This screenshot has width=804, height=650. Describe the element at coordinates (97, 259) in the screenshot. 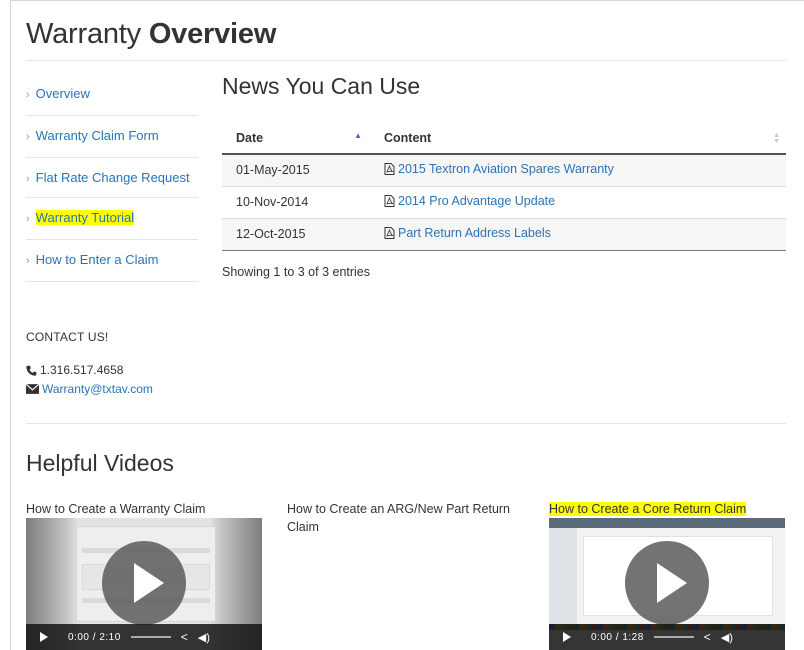

I see `sidebar-item-label: How to Enter a Claim` at that location.